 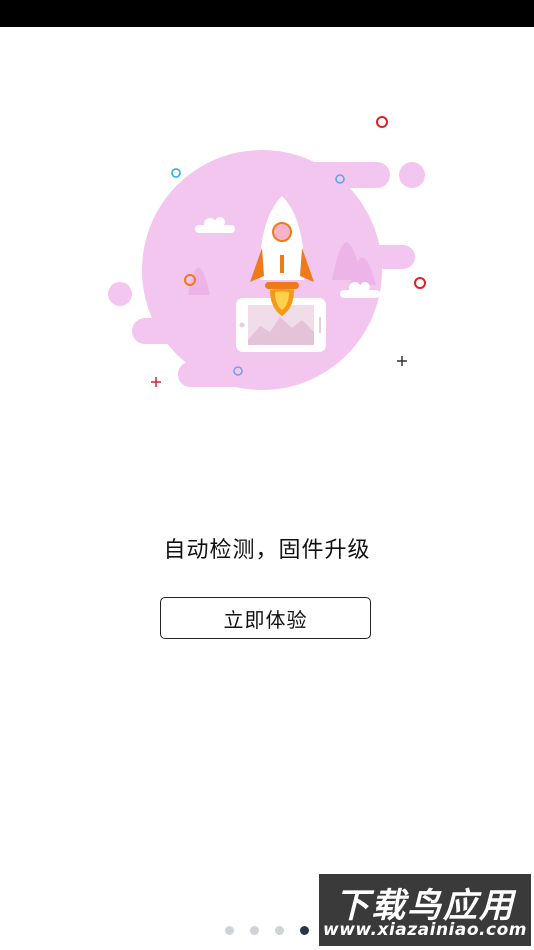 What do you see at coordinates (304, 930) in the screenshot?
I see `page-dot-4-active` at bounding box center [304, 930].